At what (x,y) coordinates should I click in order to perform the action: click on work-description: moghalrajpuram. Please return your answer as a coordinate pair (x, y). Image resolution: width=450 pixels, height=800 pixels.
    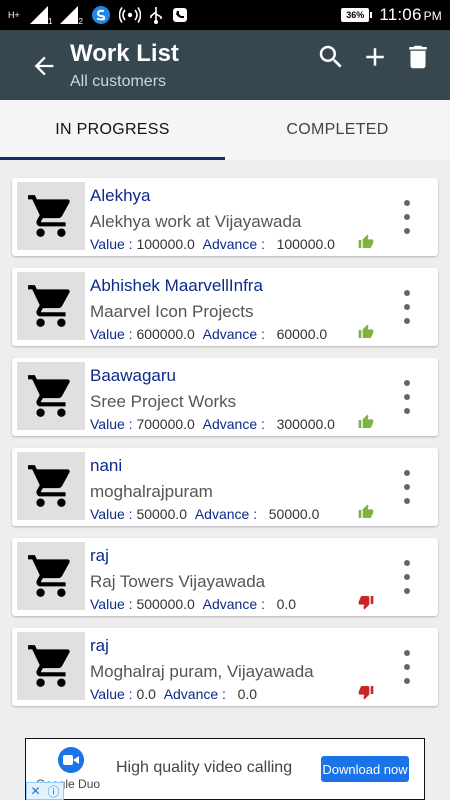
    Looking at the image, I should click on (151, 491).